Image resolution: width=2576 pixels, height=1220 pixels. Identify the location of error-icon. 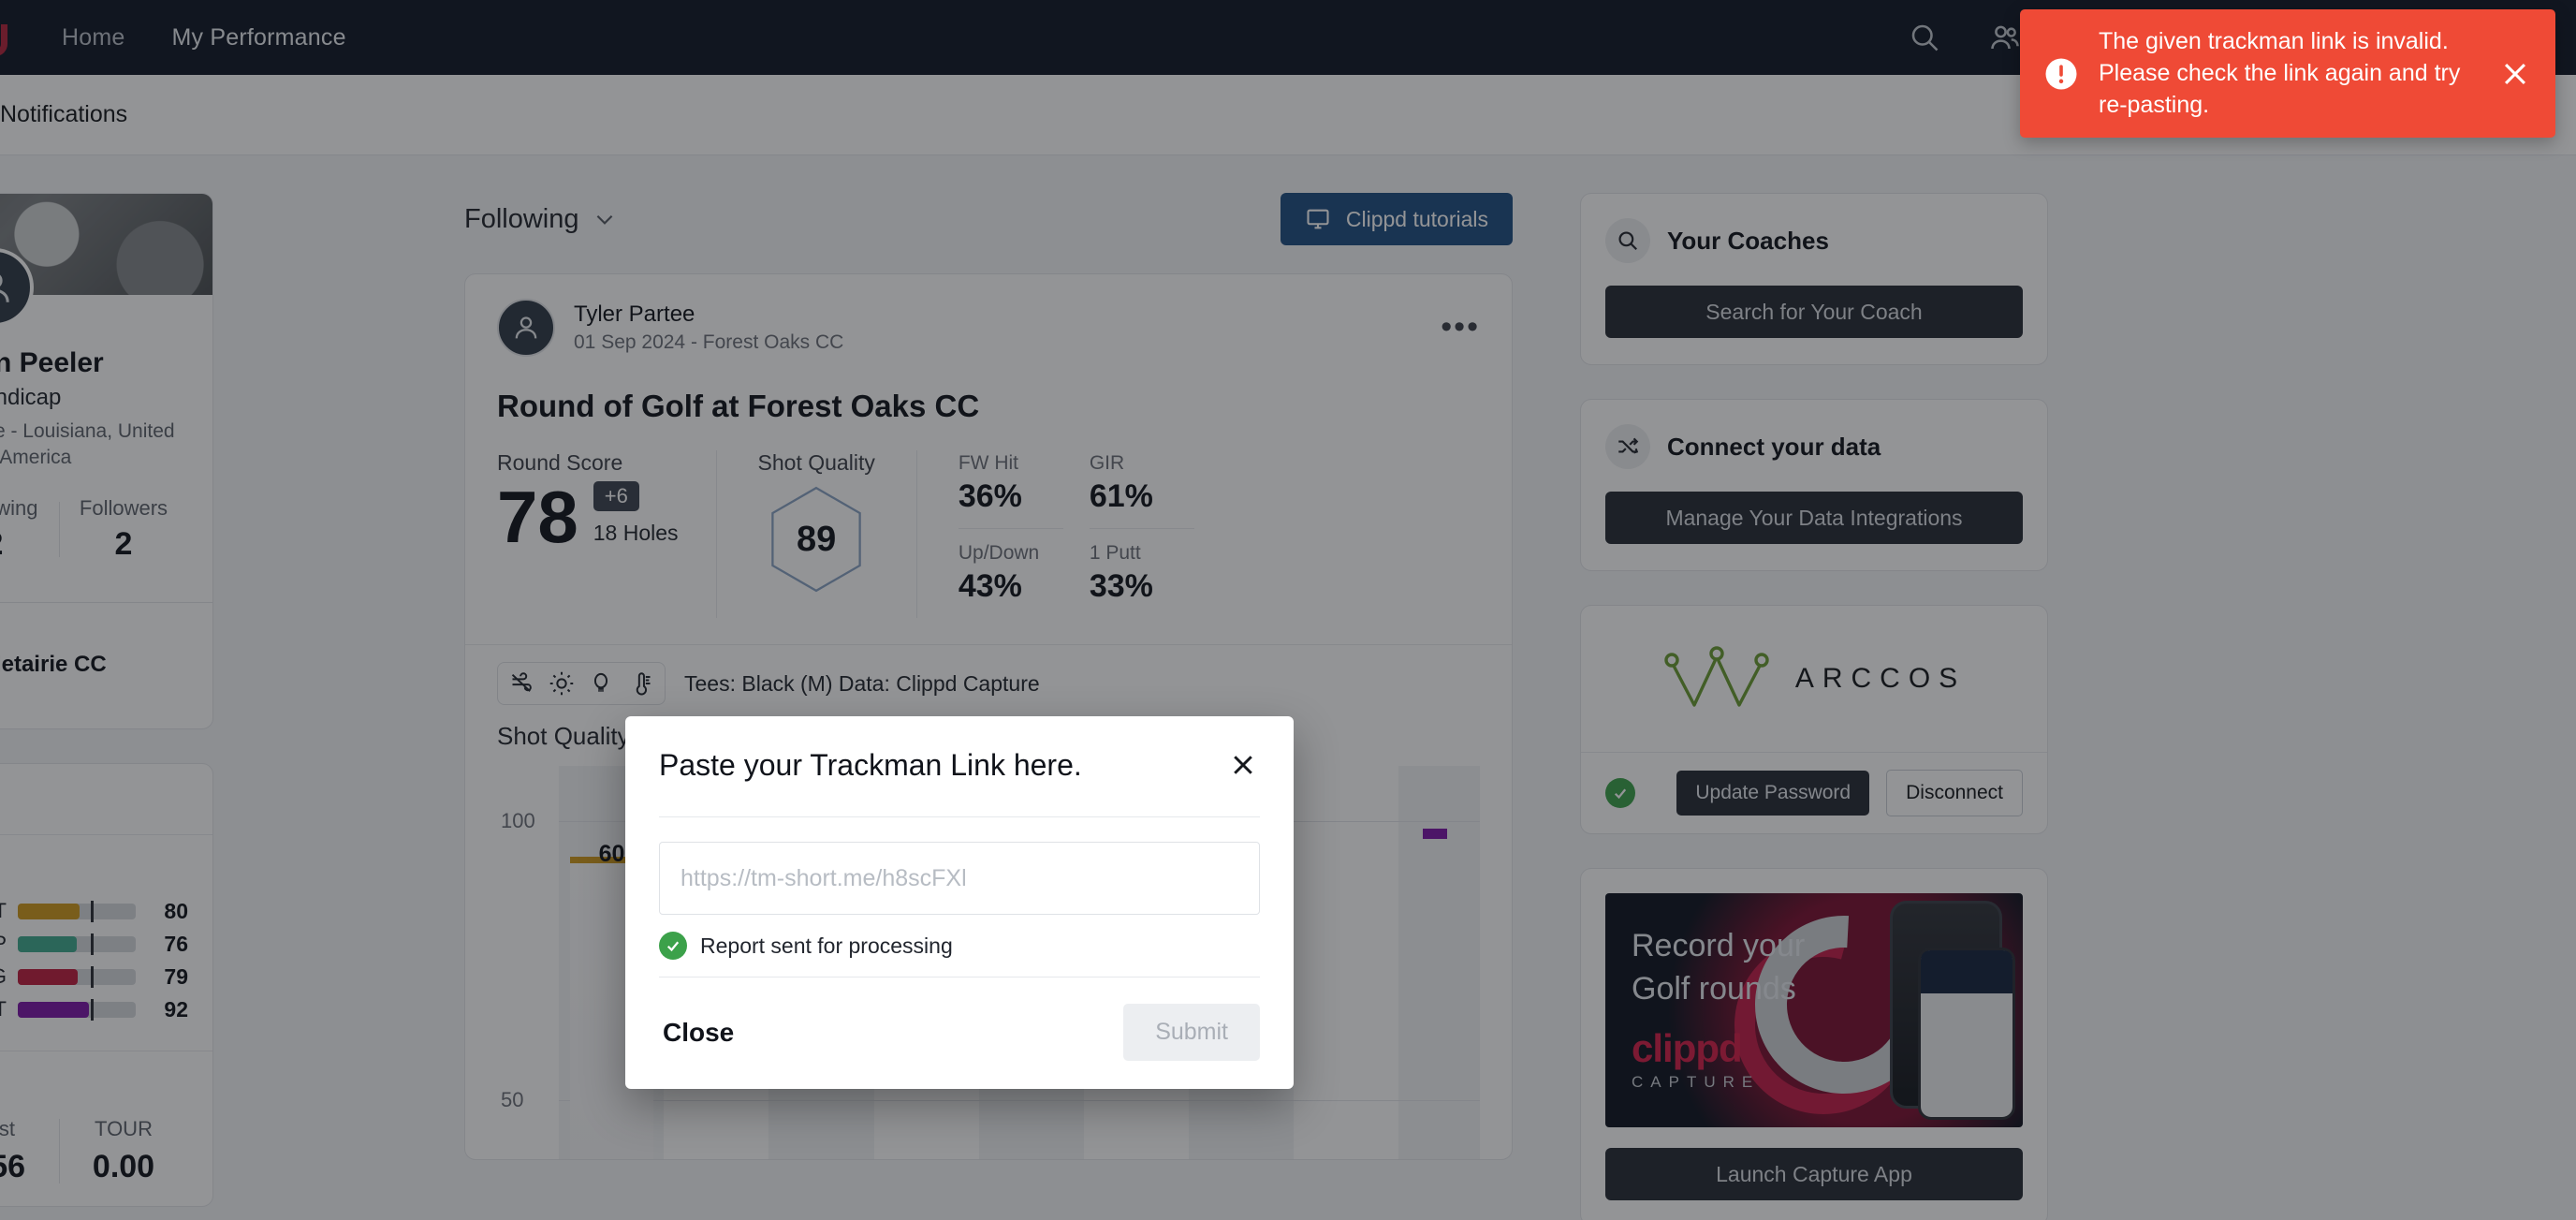
(2061, 74).